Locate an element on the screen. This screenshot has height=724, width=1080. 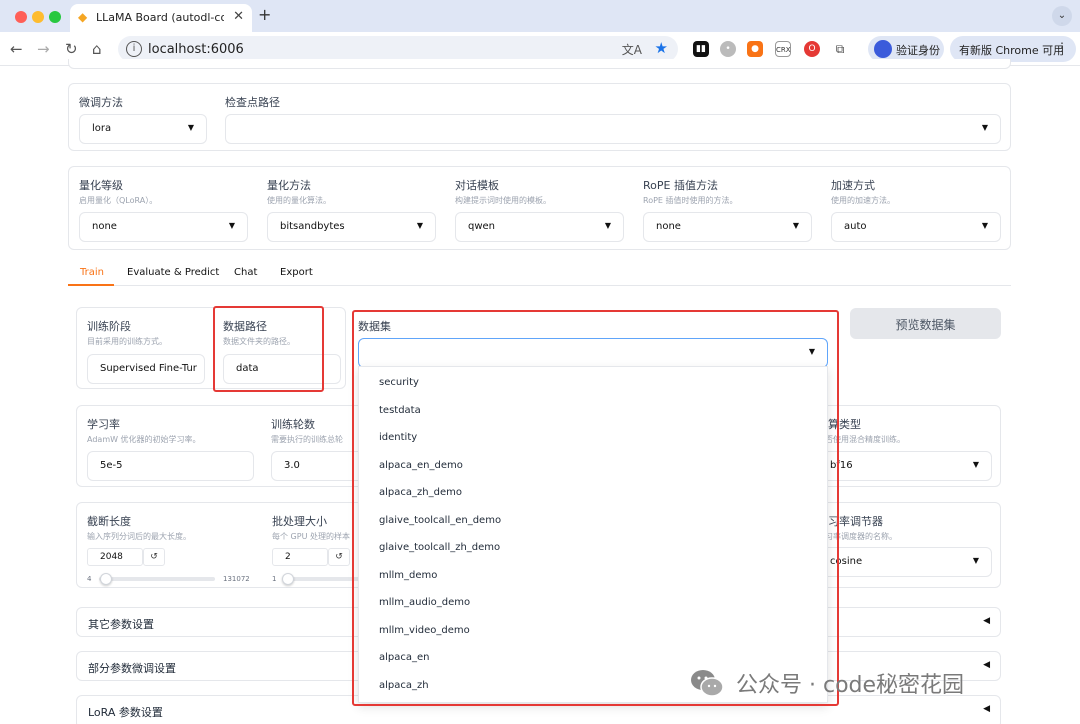
top-panel-edge is located at coordinates (539, 64).